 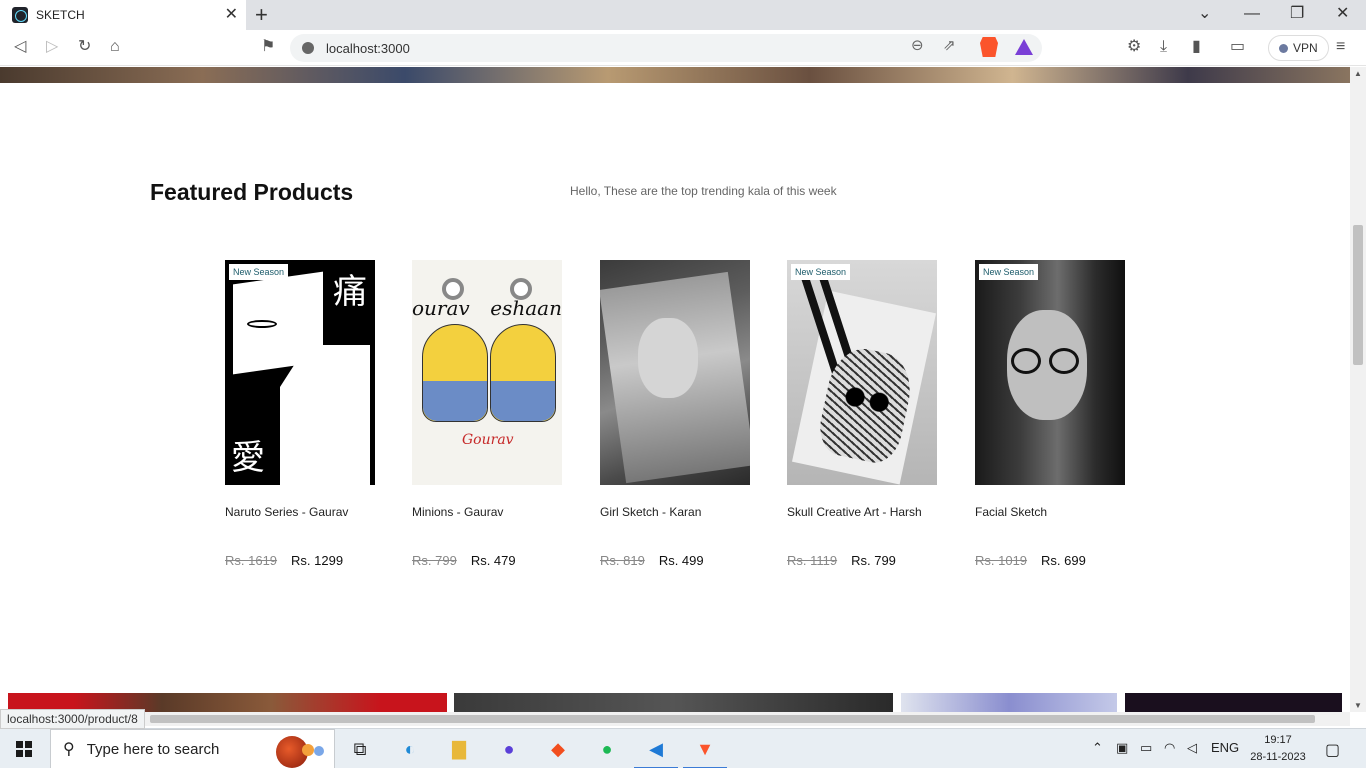 What do you see at coordinates (1063, 560) in the screenshot?
I see `price: Rs. 699` at bounding box center [1063, 560].